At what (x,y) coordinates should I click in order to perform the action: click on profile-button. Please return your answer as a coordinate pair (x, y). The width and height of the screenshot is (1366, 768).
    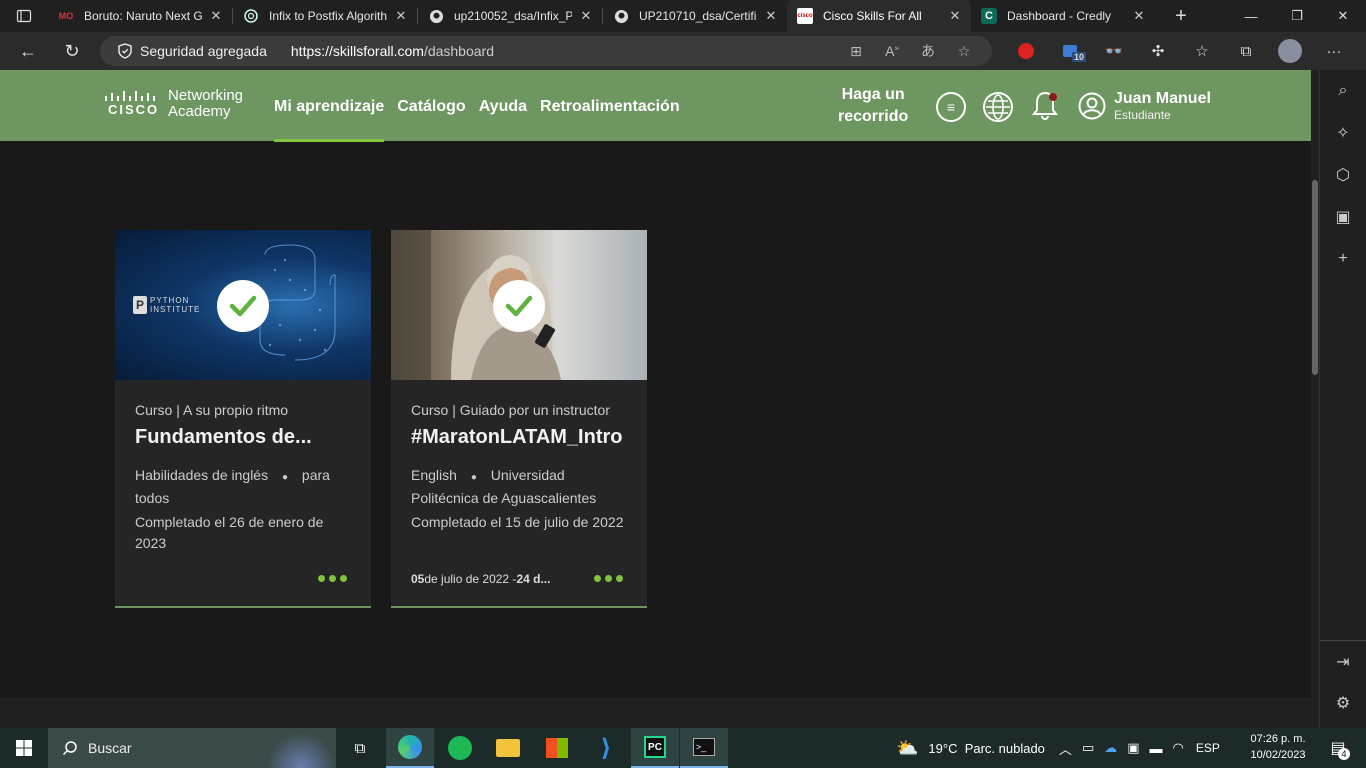
    Looking at the image, I should click on (1290, 51).